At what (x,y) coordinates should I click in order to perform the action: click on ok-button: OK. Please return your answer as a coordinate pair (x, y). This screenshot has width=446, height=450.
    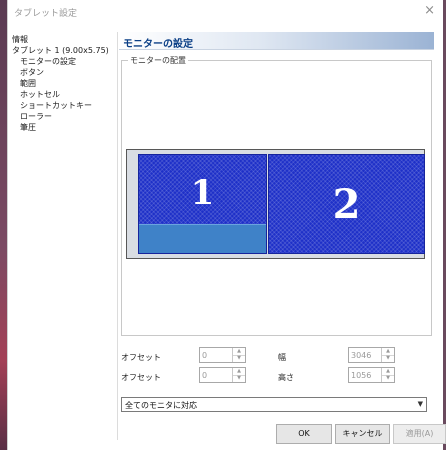
    Looking at the image, I should click on (304, 434).